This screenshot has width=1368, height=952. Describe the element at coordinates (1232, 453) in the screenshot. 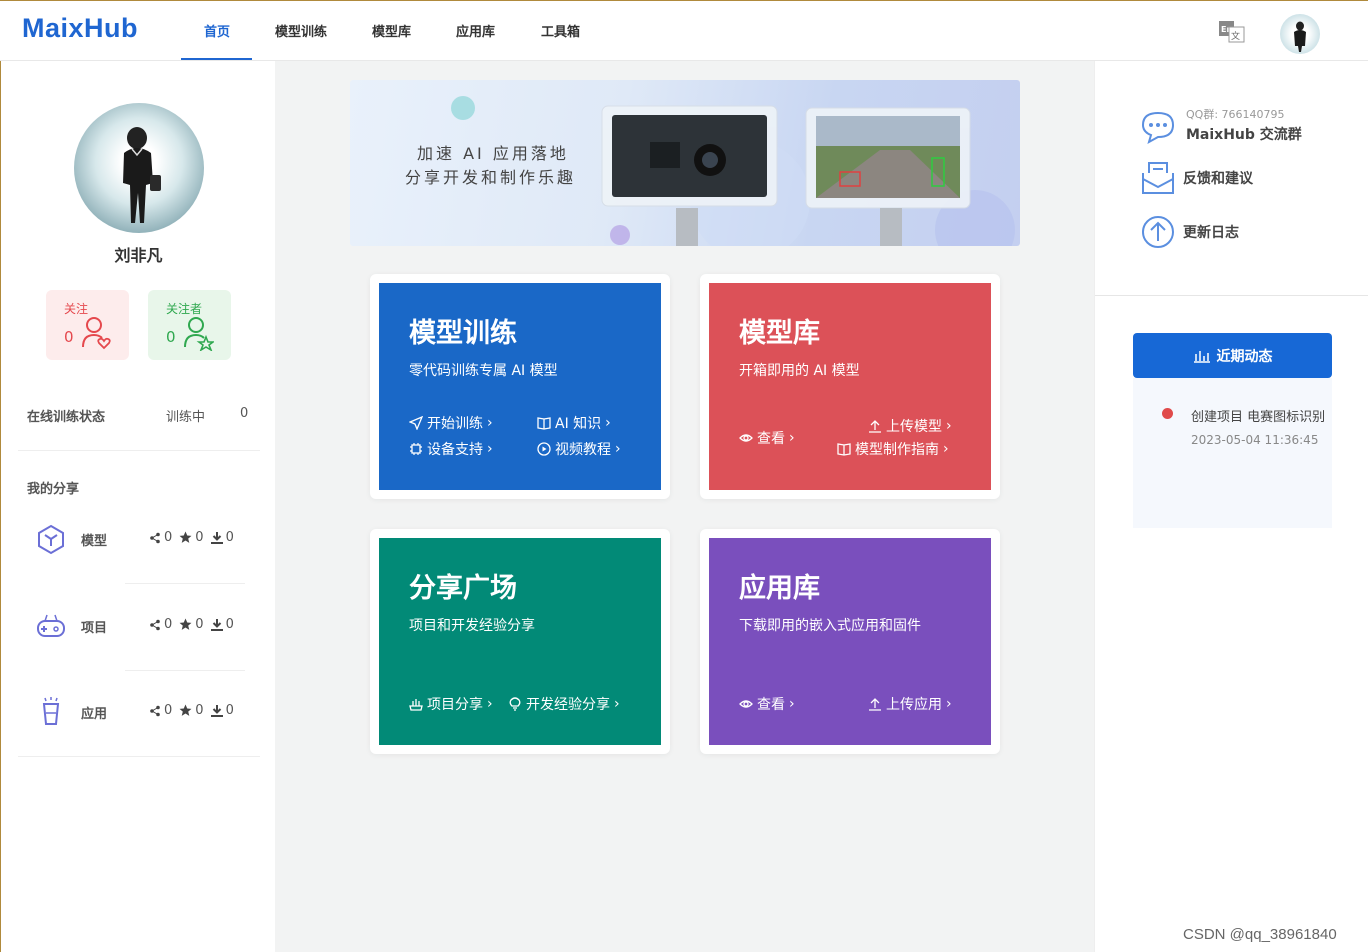

I see `recent-activity-panel: 创建项目 电赛图标识别 2023-05-04 11:36:45` at that location.